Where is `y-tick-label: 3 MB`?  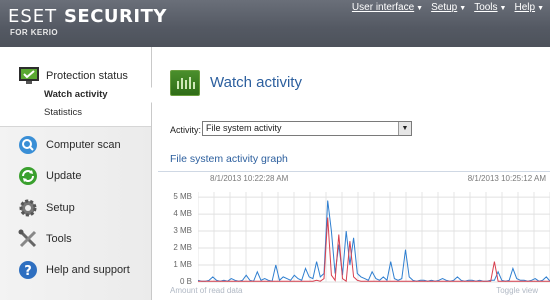
y-tick-label: 3 MB is located at coordinates (182, 231).